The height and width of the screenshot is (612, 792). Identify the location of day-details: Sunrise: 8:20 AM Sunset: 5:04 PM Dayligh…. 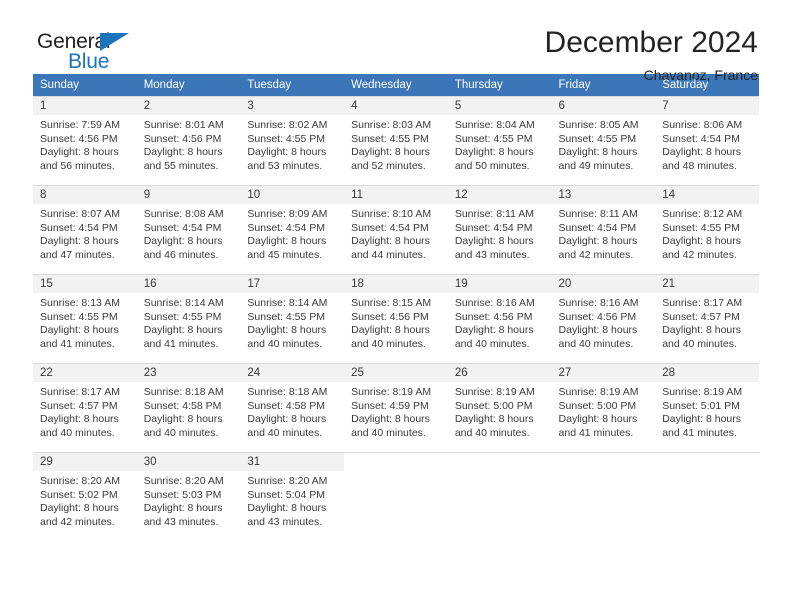
(292, 500).